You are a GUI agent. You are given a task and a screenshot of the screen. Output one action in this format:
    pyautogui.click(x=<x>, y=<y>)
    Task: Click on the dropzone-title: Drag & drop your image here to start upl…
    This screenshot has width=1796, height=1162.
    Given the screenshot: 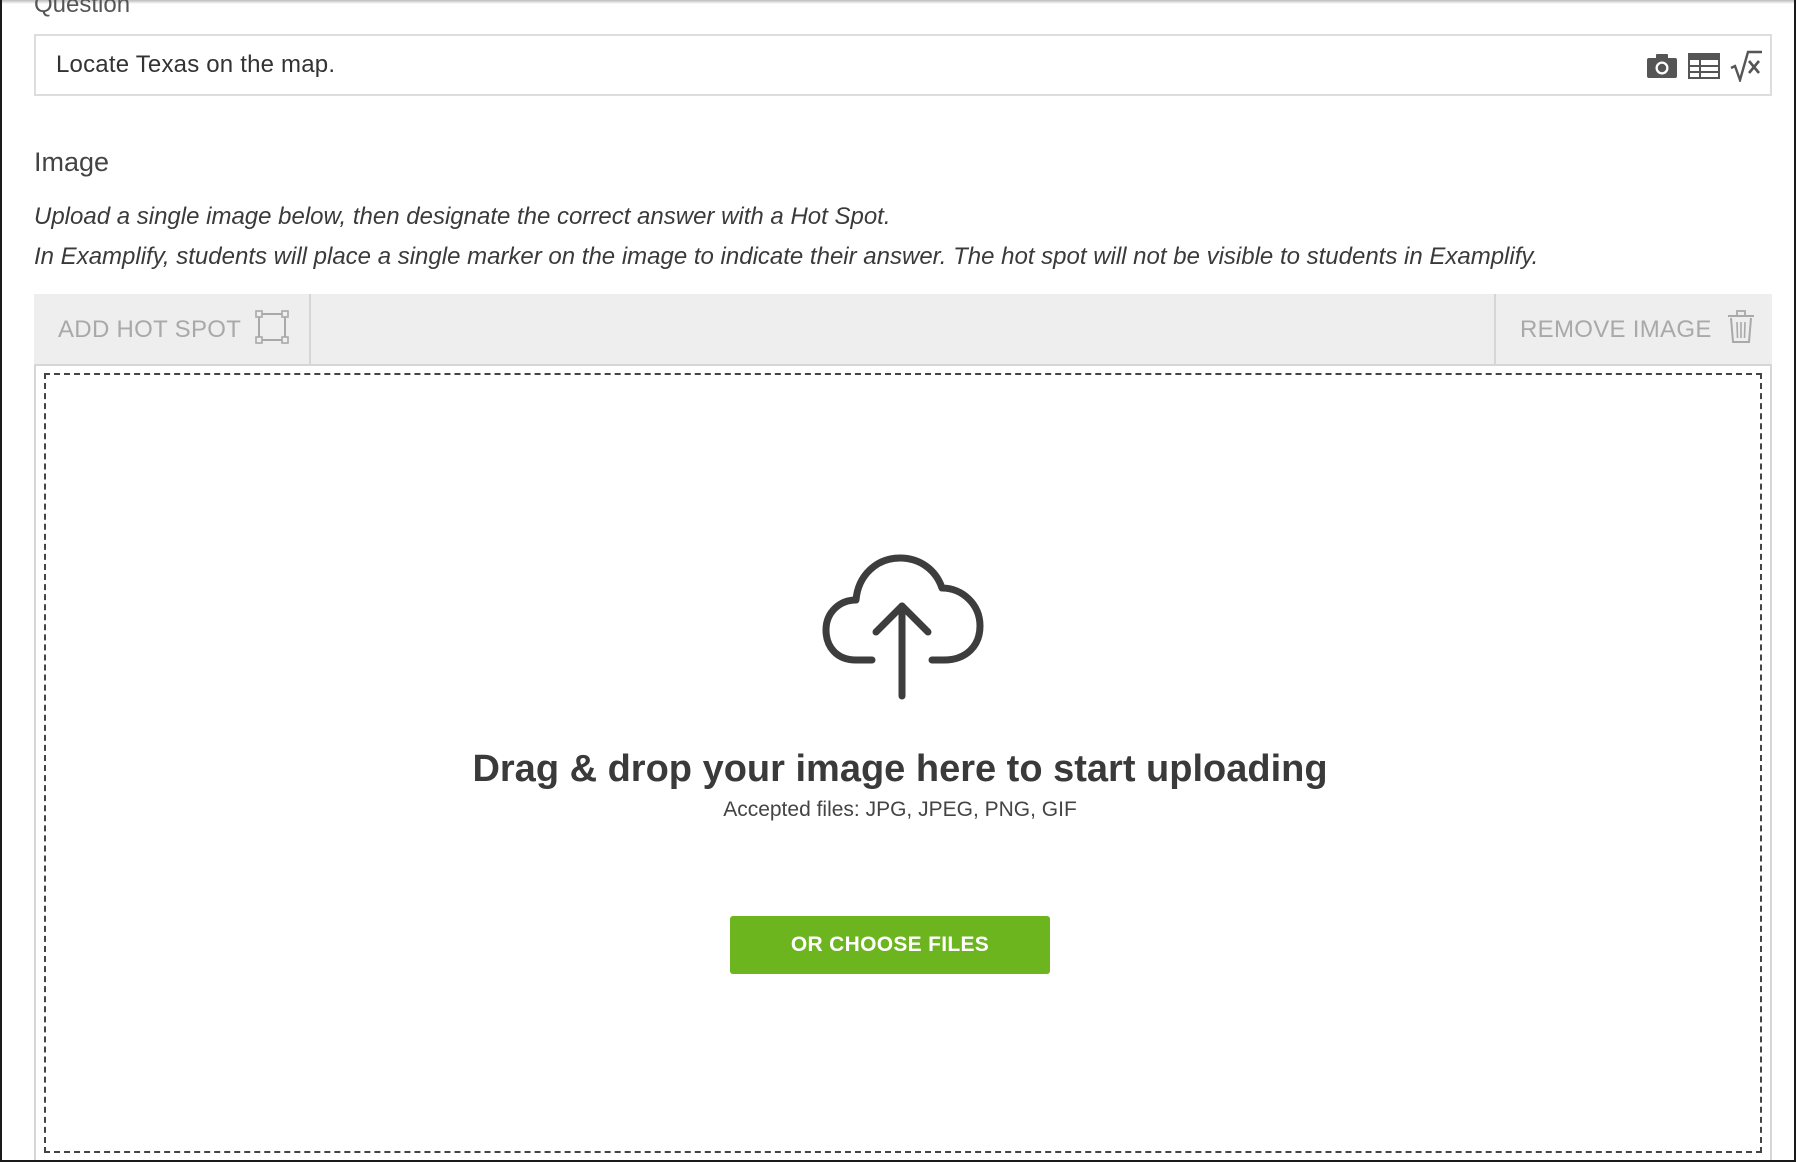 What is the action you would take?
    pyautogui.click(x=900, y=769)
    